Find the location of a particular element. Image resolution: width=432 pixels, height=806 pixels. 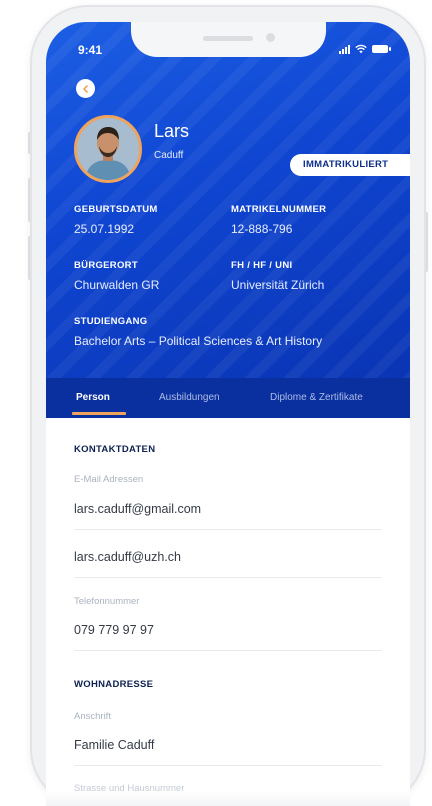

phone-label: Telefonnummer is located at coordinates (107, 601).